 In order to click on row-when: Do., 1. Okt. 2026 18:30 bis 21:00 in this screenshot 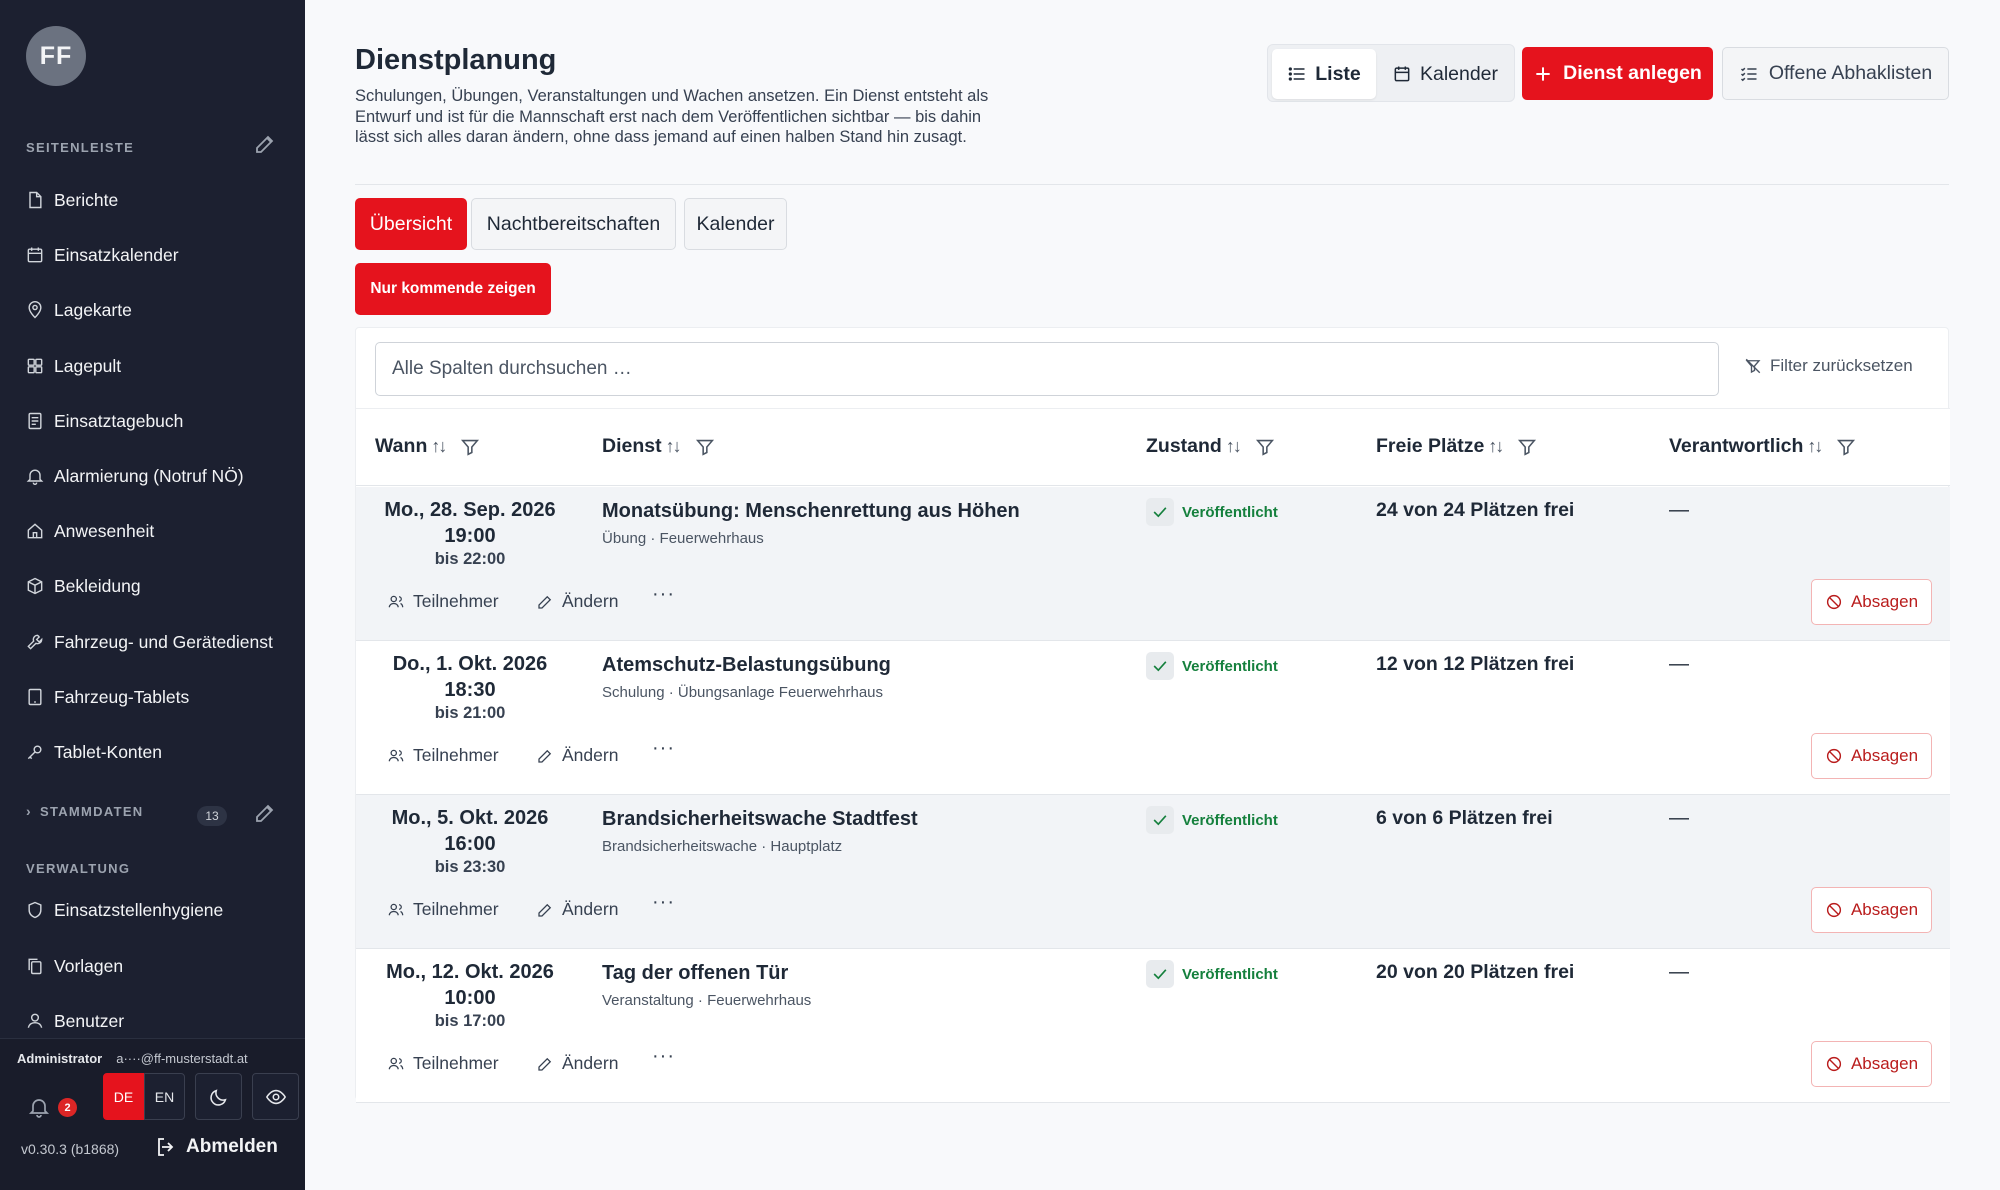, I will do `click(470, 688)`.